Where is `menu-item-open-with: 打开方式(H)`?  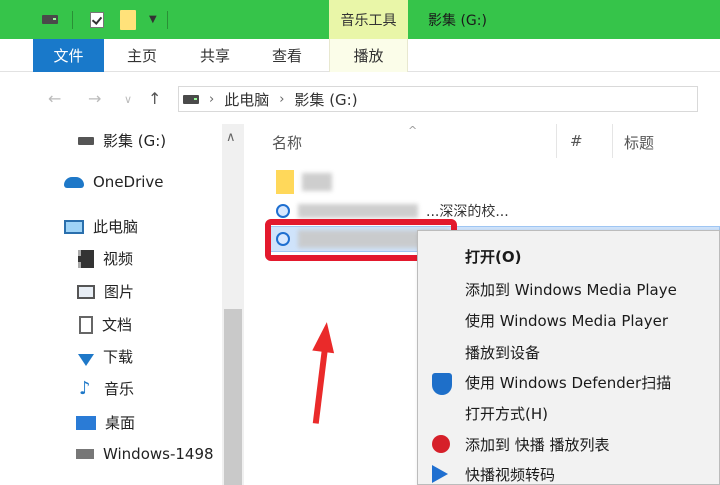
menu-item-open-with: 打开方式(H) is located at coordinates (568, 413).